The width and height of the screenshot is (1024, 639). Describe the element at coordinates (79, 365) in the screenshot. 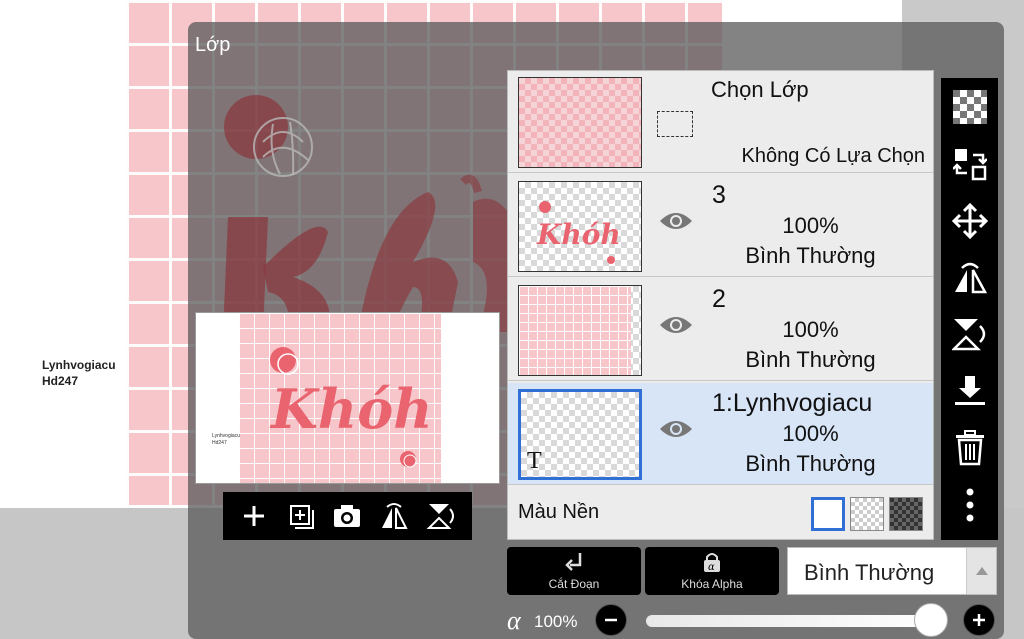

I see `watermark-line1: Lynhvogiacu` at that location.